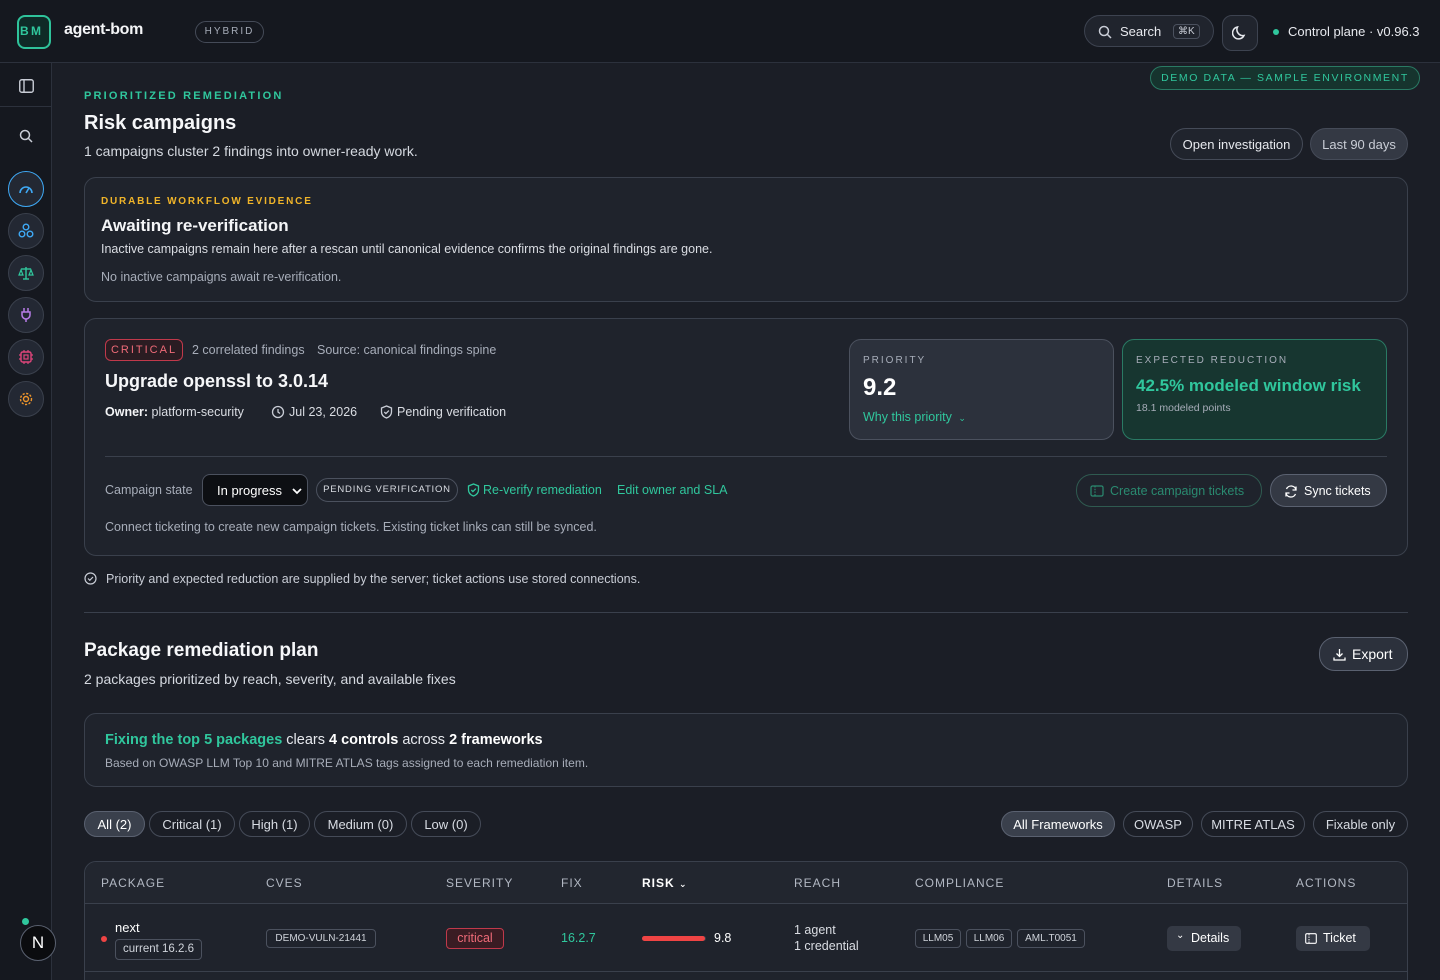 This screenshot has height=980, width=1440. Describe the element at coordinates (194, 740) in the screenshot. I see `summary-highlight: Fixing the top 5 packages` at that location.